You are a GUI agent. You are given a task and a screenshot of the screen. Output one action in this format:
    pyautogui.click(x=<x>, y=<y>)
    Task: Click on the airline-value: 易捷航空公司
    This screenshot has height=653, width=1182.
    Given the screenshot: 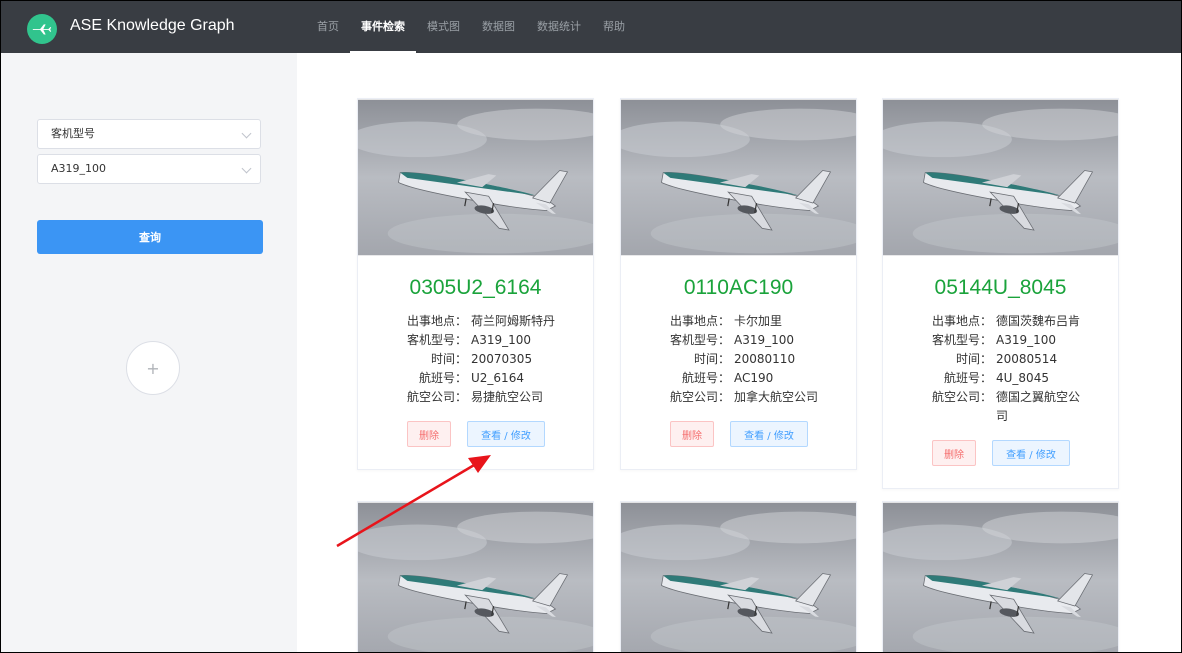 What is the action you would take?
    pyautogui.click(x=507, y=397)
    